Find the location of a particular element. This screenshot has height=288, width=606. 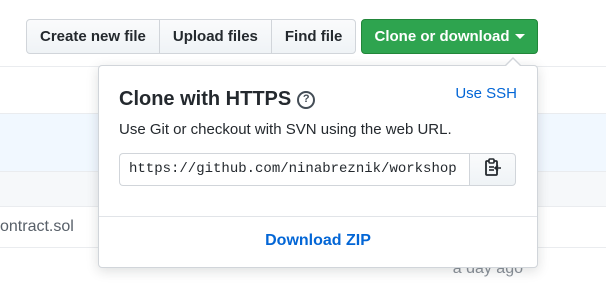

clone-or-download-label: Clone or download is located at coordinates (442, 36).